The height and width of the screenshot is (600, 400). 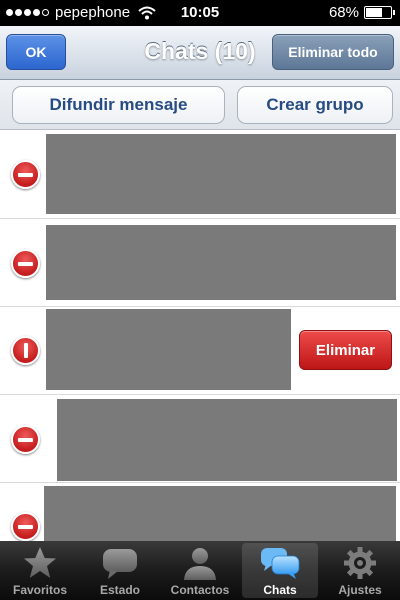 I want to click on tab-chats: Chats, so click(x=280, y=570).